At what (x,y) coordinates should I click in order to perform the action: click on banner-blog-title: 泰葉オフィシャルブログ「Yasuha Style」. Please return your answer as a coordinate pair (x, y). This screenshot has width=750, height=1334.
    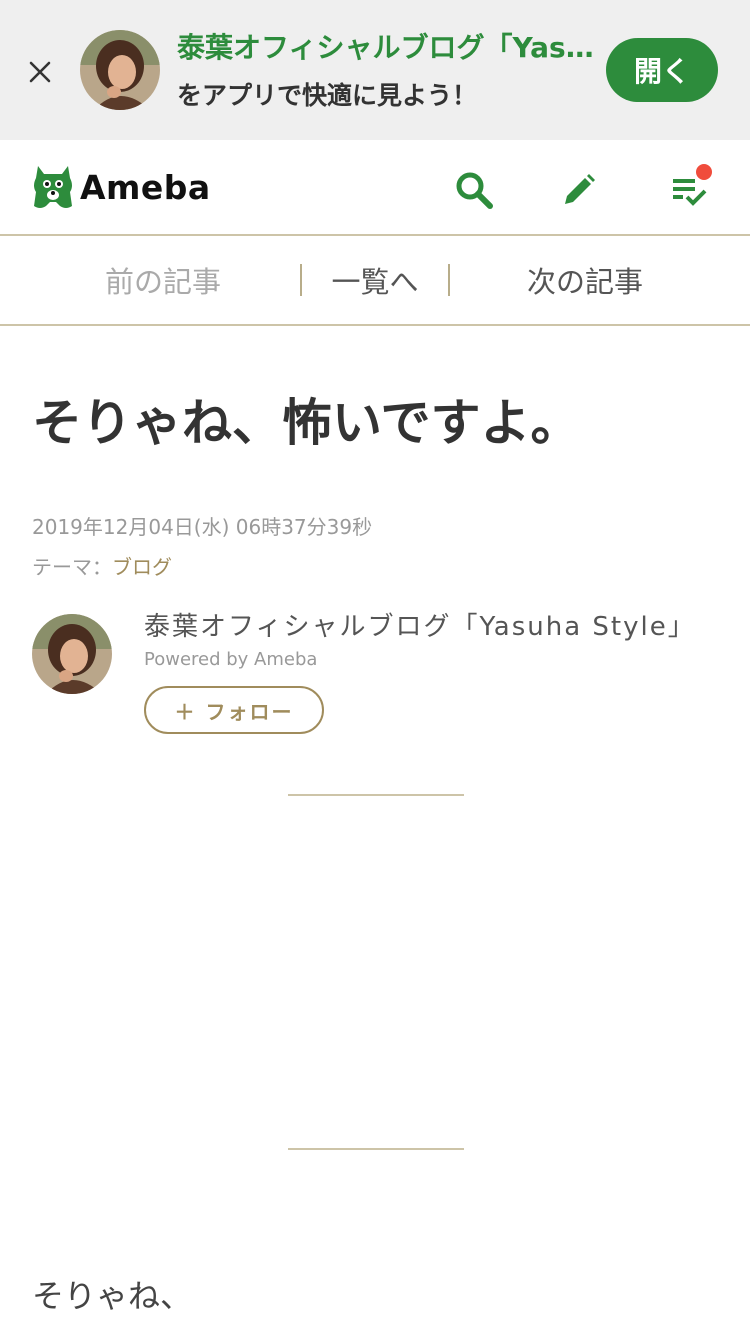
    Looking at the image, I should click on (387, 47).